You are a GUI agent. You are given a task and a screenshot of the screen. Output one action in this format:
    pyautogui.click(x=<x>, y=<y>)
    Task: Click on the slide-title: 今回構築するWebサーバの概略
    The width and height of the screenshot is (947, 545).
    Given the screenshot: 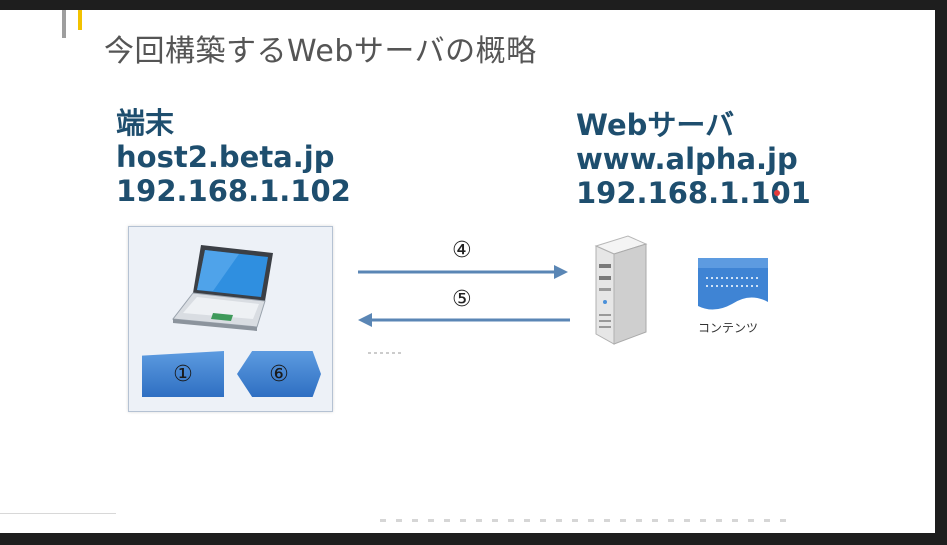 What is the action you would take?
    pyautogui.click(x=320, y=51)
    